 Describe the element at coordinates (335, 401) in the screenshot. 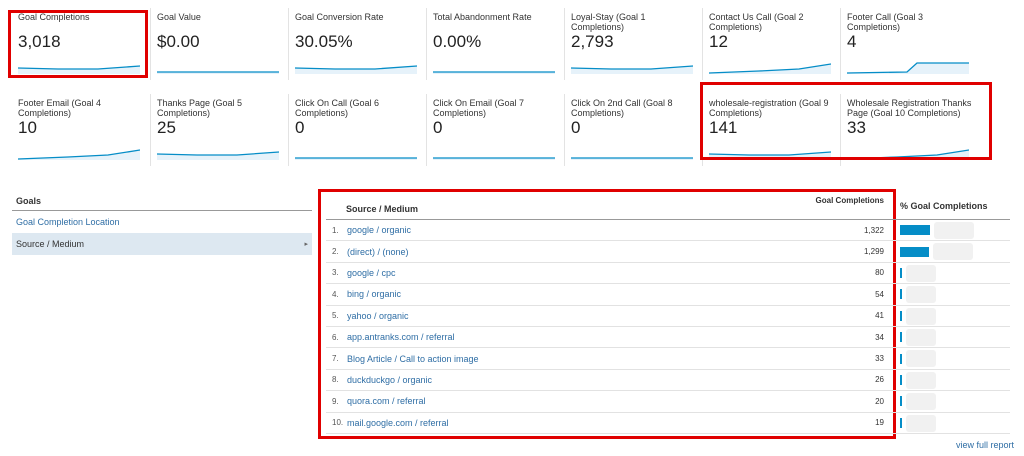

I see `row-number: 9.` at that location.